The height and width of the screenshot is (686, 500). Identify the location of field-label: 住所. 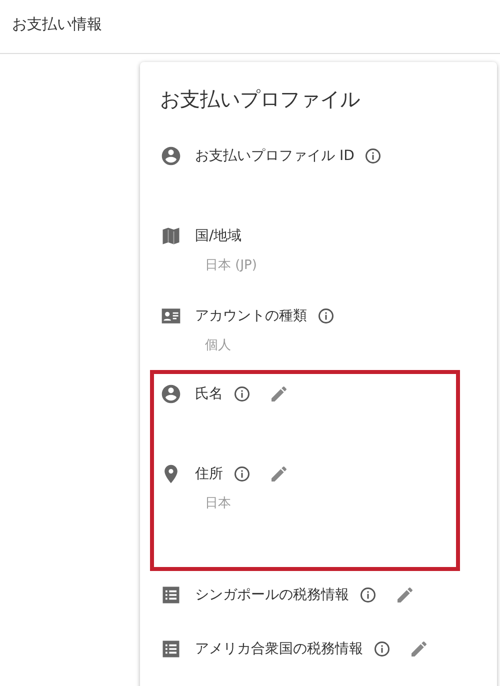
(209, 474).